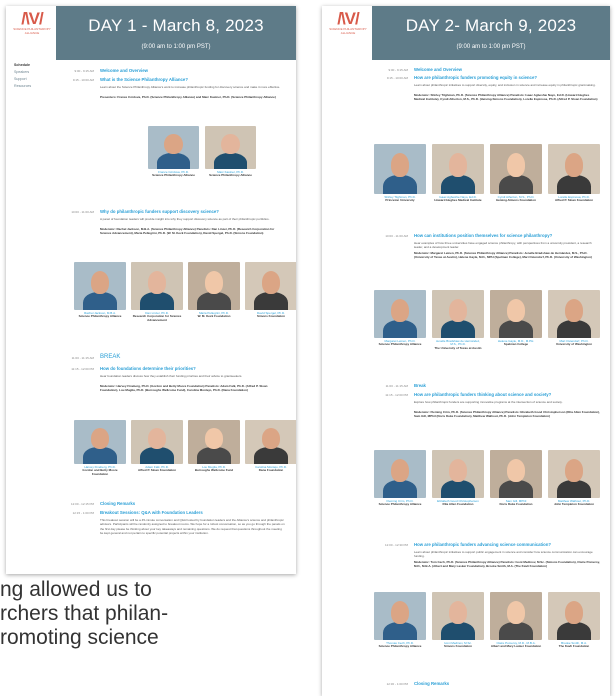 The width and height of the screenshot is (616, 696). I want to click on speaker-card: Sam Gill, MPhil Doris Duke Foundation, so click(516, 478).